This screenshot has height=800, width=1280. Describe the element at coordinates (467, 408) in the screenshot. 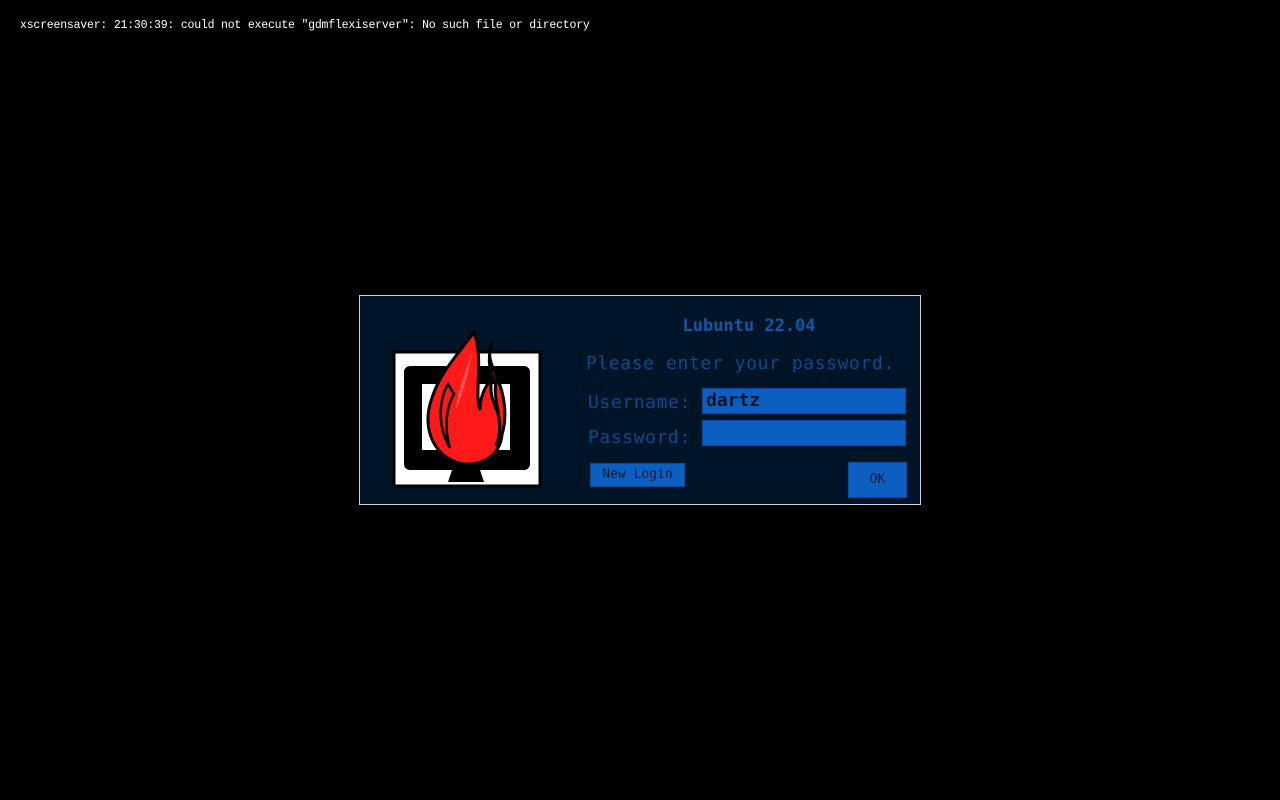

I see `xscreensaver-flame-monitor-icon` at that location.